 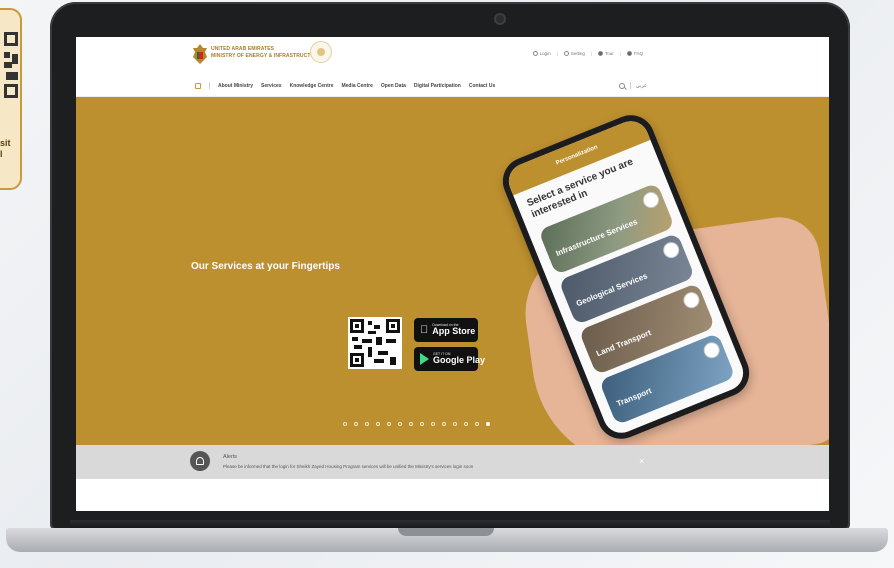 What do you see at coordinates (446, 532) in the screenshot?
I see `laptop-notch` at bounding box center [446, 532].